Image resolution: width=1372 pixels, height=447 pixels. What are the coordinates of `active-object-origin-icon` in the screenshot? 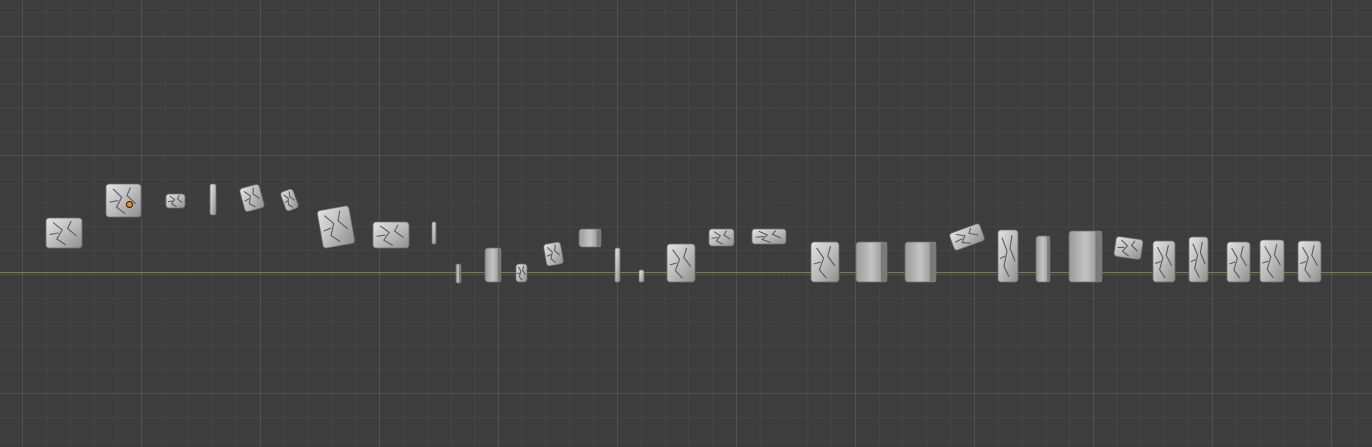 It's located at (129, 204).